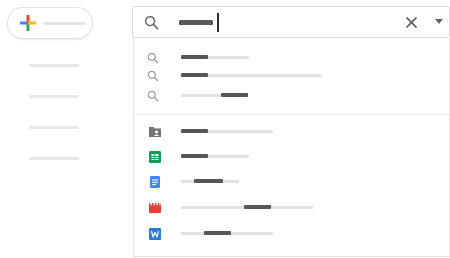  I want to click on word-icon, so click(155, 234).